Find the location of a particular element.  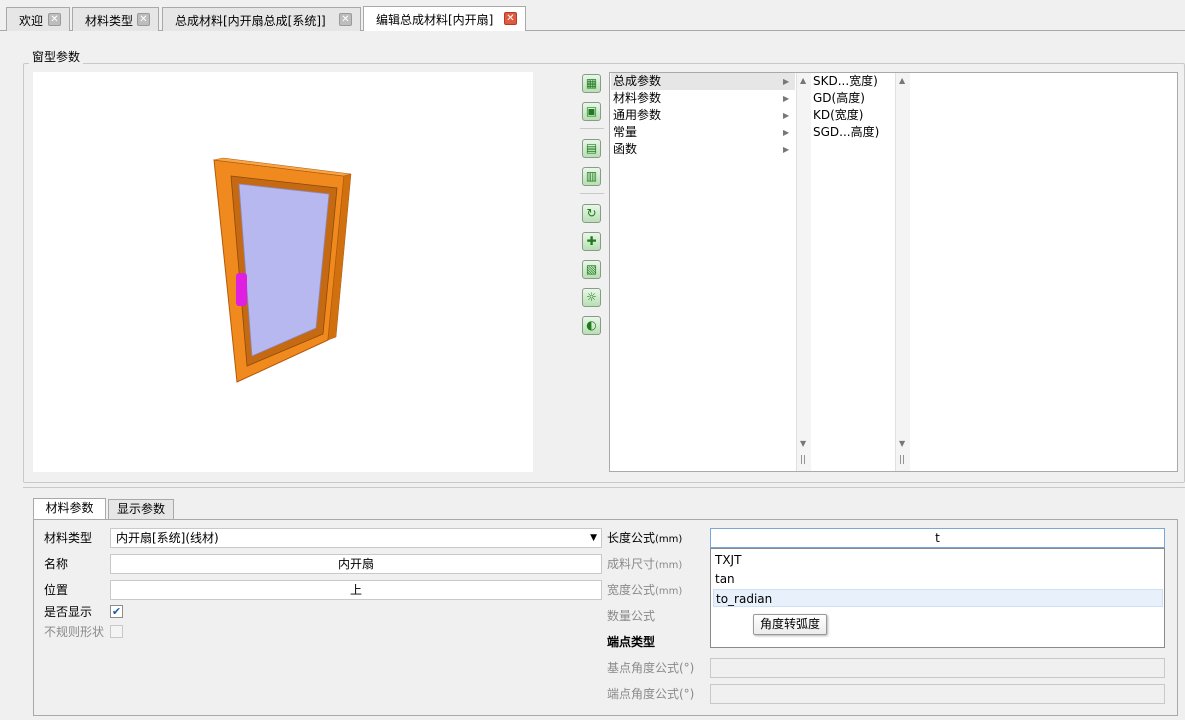

autocomplete-tooltip: 角度转弧度 is located at coordinates (790, 624).